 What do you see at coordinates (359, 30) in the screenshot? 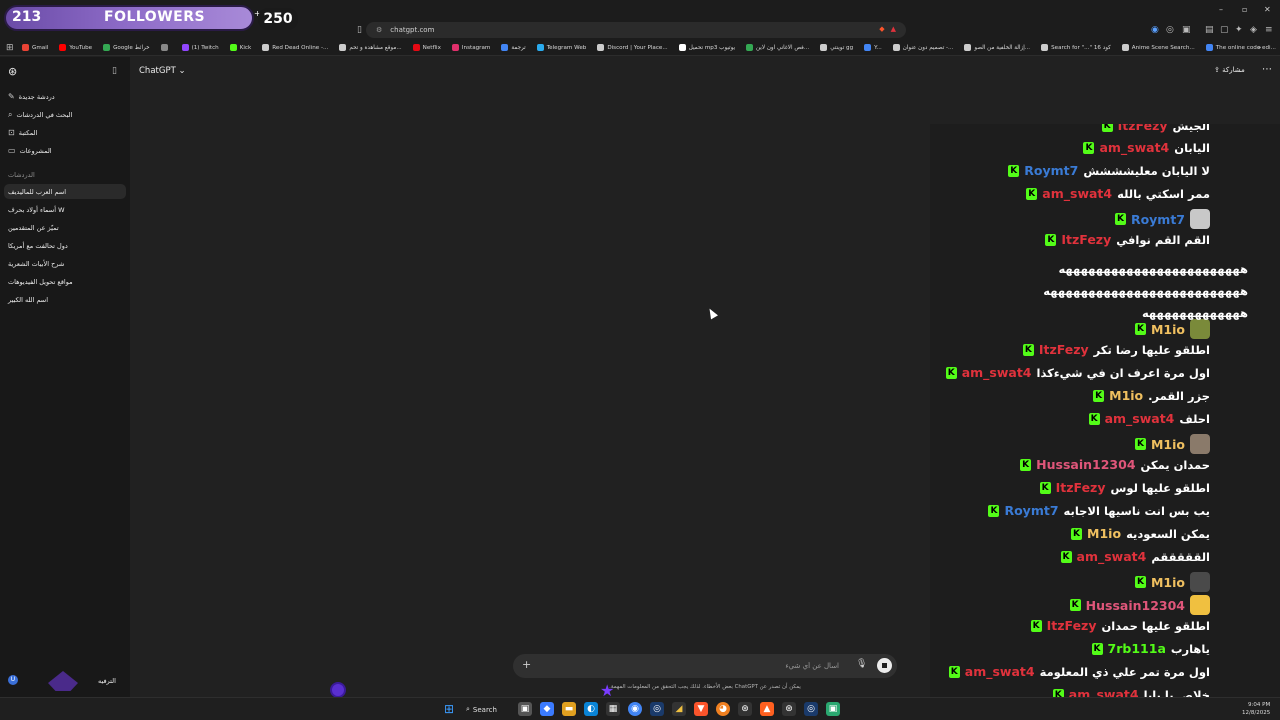
I see `bookmark-icon: ▯` at bounding box center [359, 30].